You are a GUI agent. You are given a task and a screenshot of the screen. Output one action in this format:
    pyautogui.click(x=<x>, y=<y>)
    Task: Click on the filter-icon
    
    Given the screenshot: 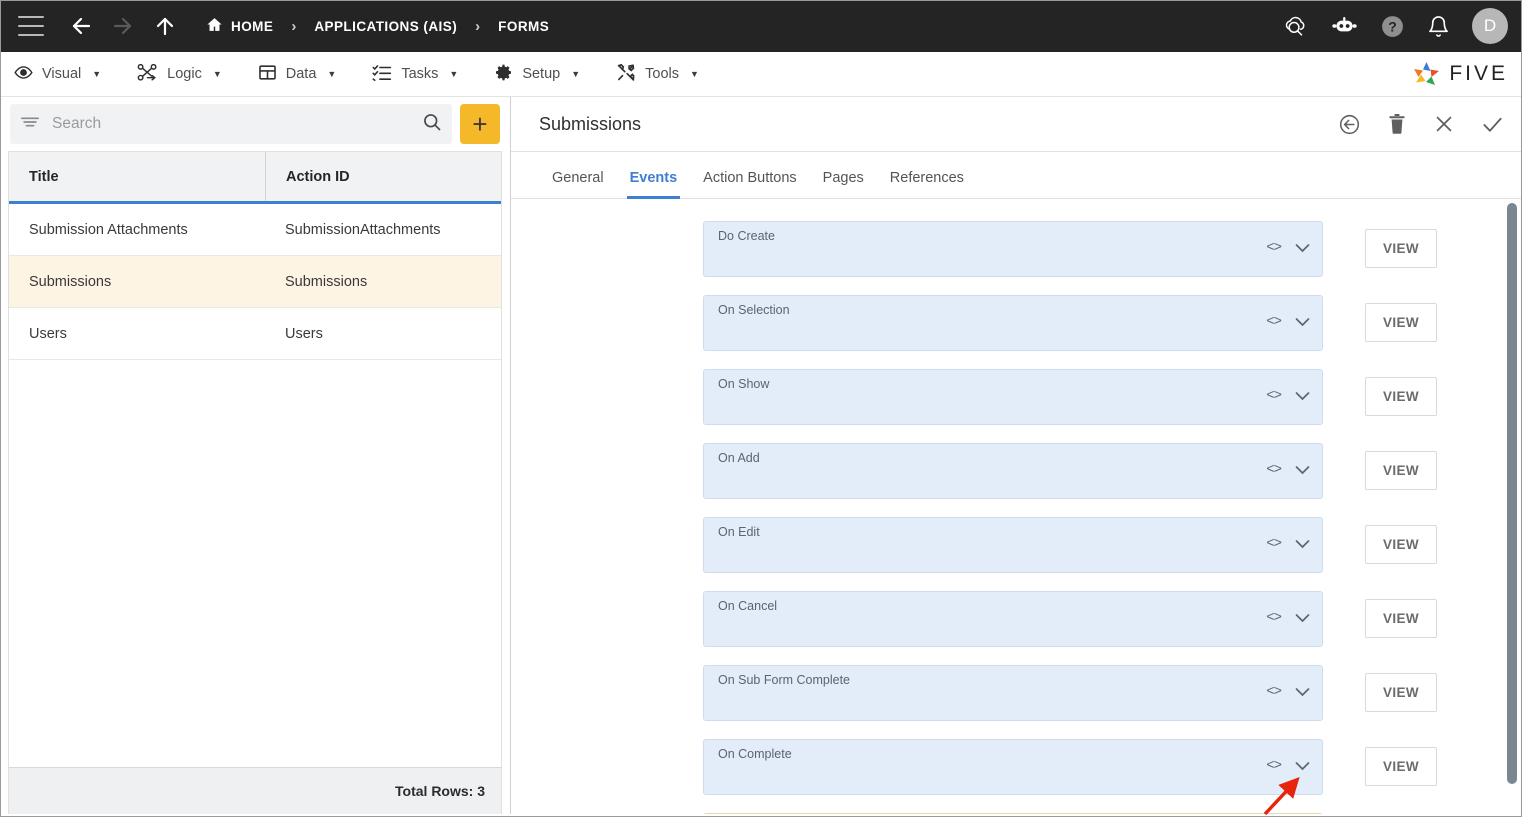 What is the action you would take?
    pyautogui.click(x=30, y=124)
    